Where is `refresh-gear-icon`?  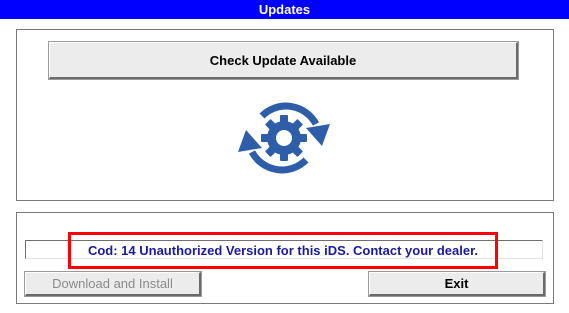 refresh-gear-icon is located at coordinates (284, 138).